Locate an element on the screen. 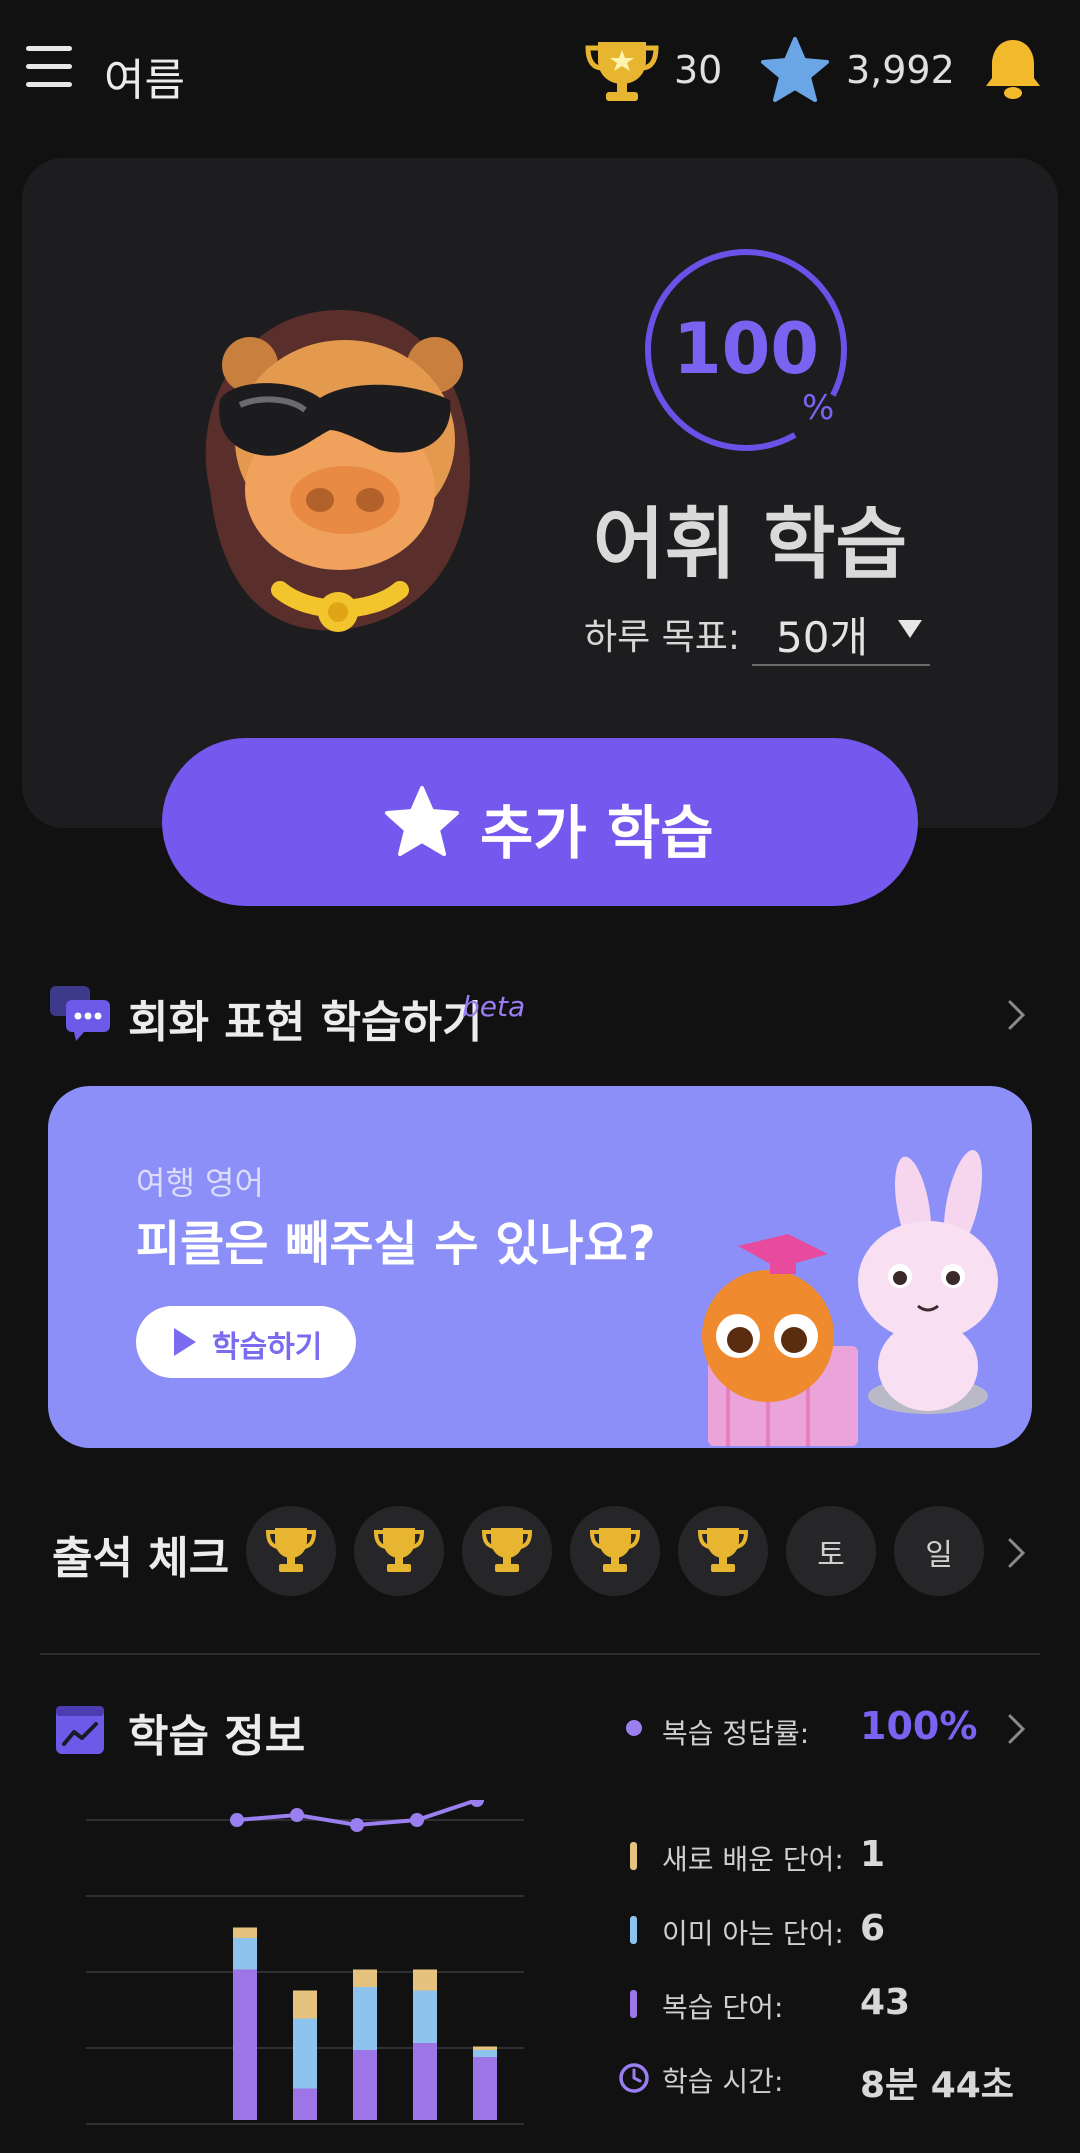  attendance-day-pending: 일 is located at coordinates (939, 1551).